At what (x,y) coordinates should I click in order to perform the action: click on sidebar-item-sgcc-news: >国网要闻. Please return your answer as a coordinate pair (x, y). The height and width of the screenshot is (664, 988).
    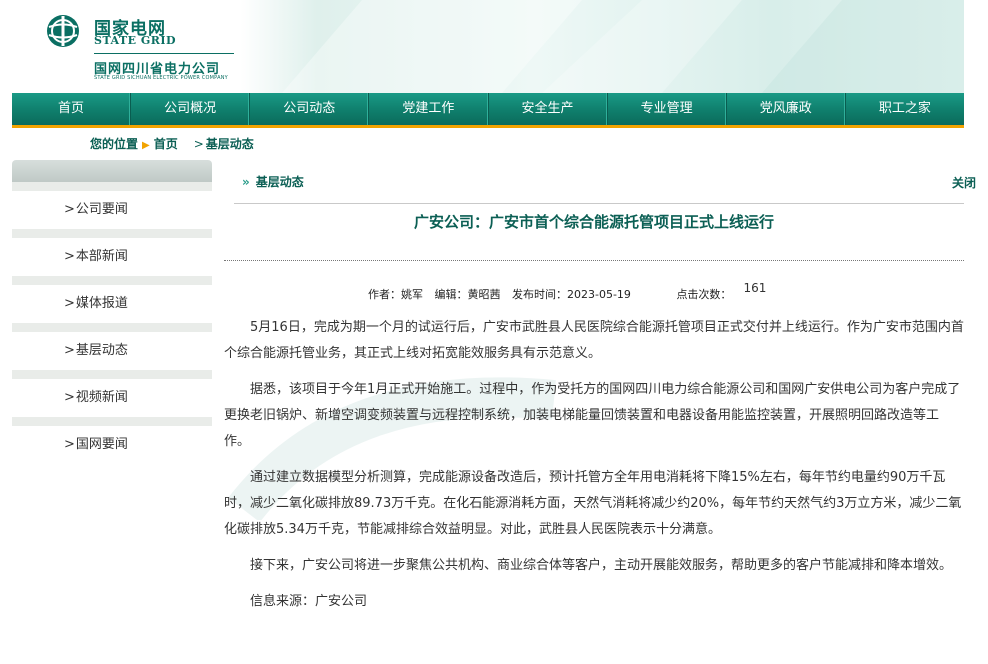
    Looking at the image, I should click on (112, 440).